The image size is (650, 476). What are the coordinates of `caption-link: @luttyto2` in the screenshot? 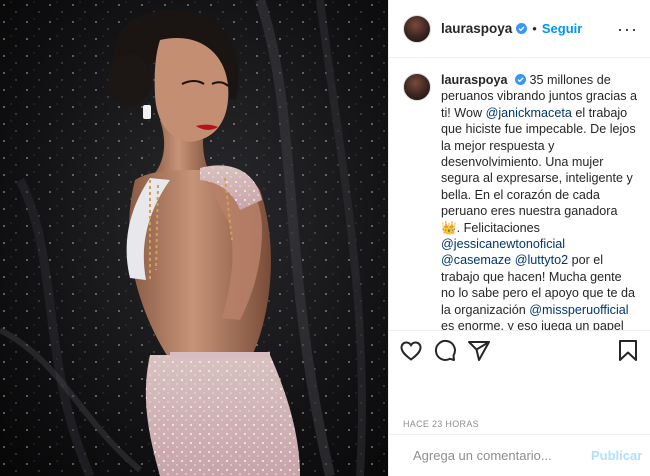 It's located at (541, 260).